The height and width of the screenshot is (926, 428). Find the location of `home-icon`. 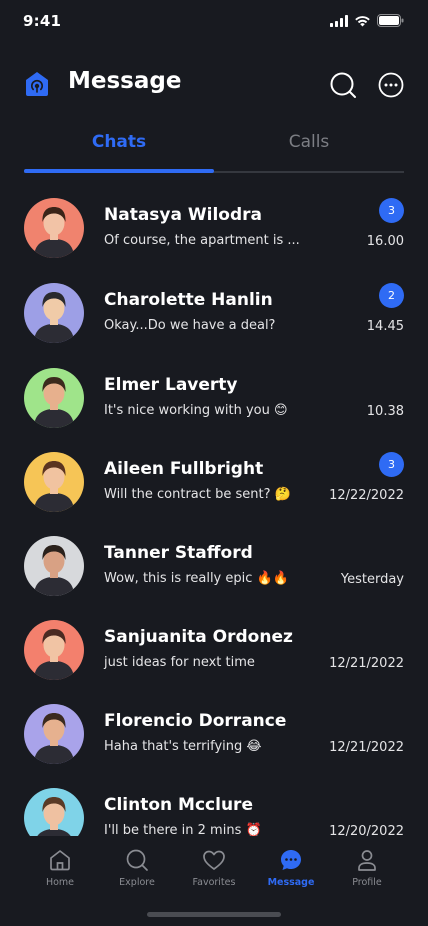

home-icon is located at coordinates (60, 860).